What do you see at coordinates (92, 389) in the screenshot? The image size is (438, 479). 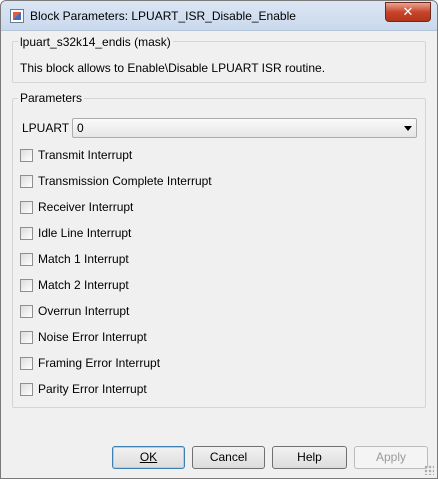 I see `checkbox-label: Parity Error Interrupt` at bounding box center [92, 389].